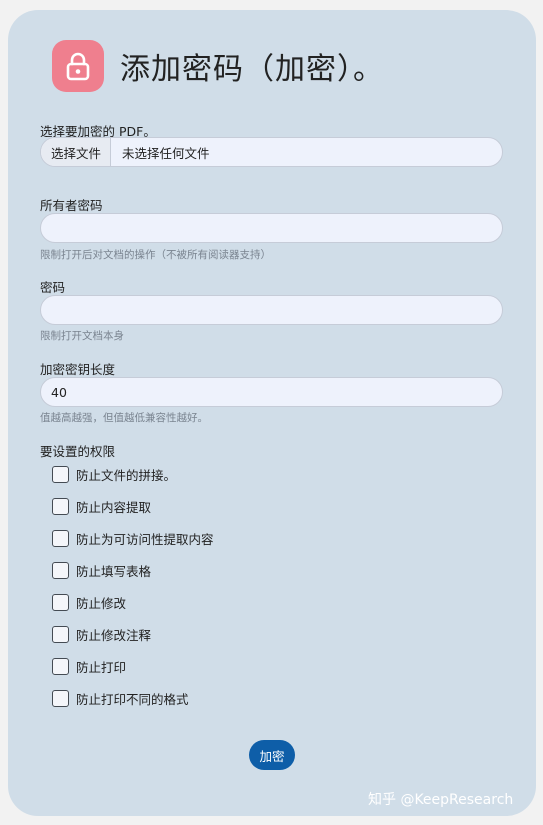 This screenshot has width=543, height=825. What do you see at coordinates (272, 755) in the screenshot?
I see `encrypt-button: 加密` at bounding box center [272, 755].